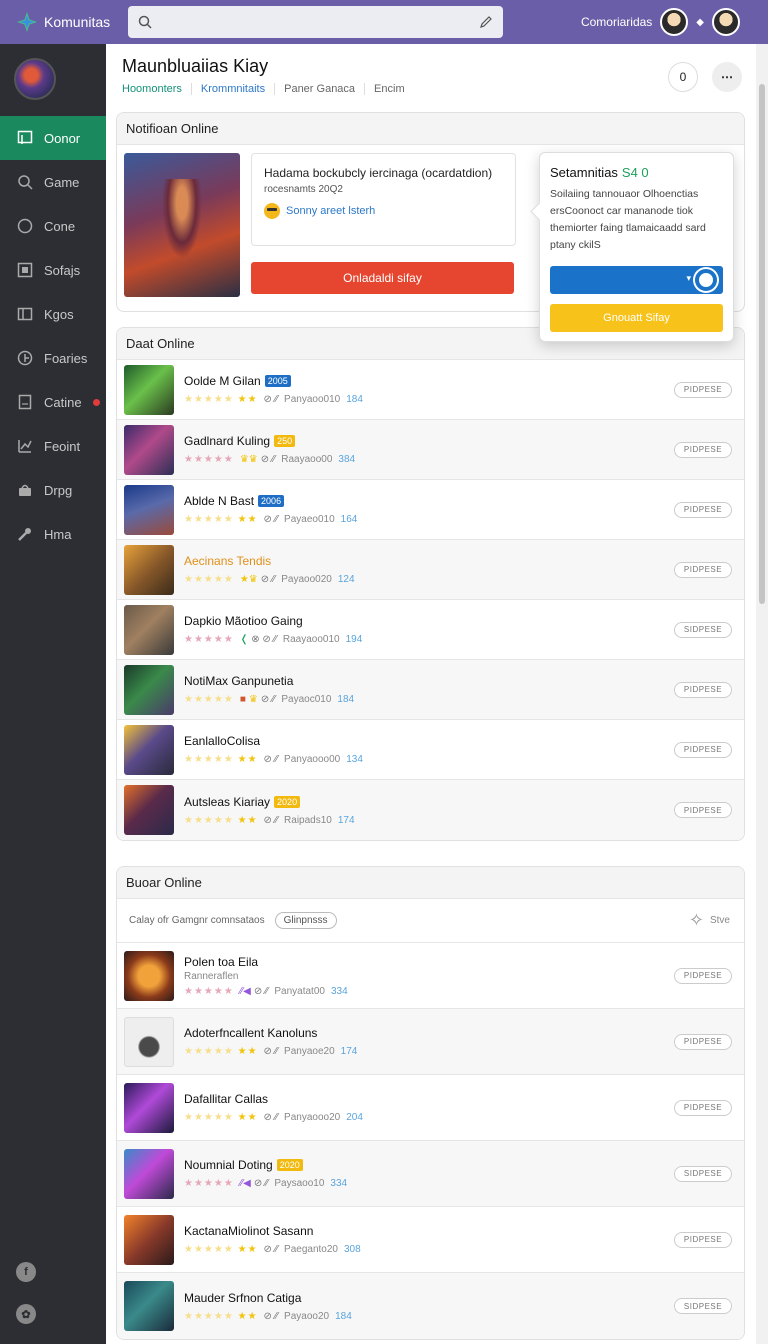 The width and height of the screenshot is (768, 1344). What do you see at coordinates (221, 759) in the screenshot?
I see `rating-stars: ★★★★★ ★★` at bounding box center [221, 759].